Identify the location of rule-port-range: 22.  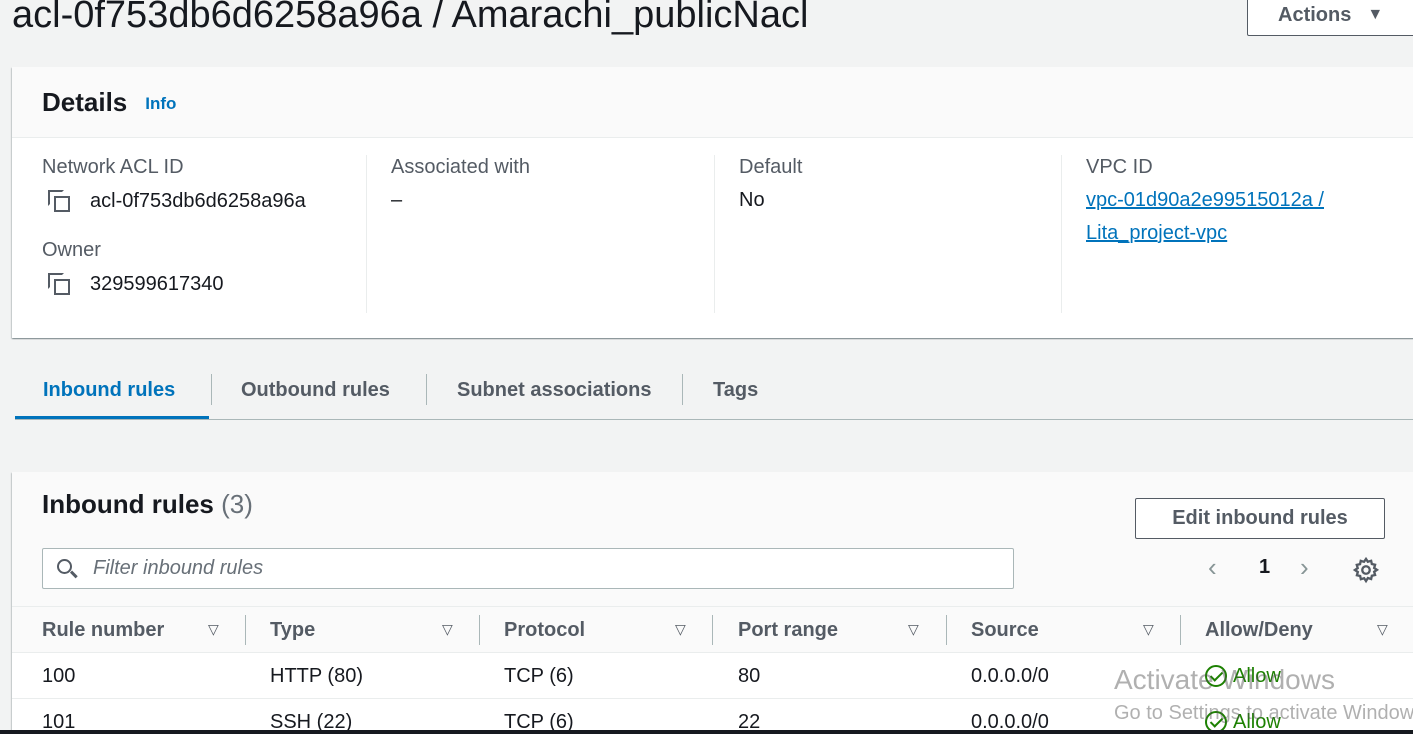
(749, 722).